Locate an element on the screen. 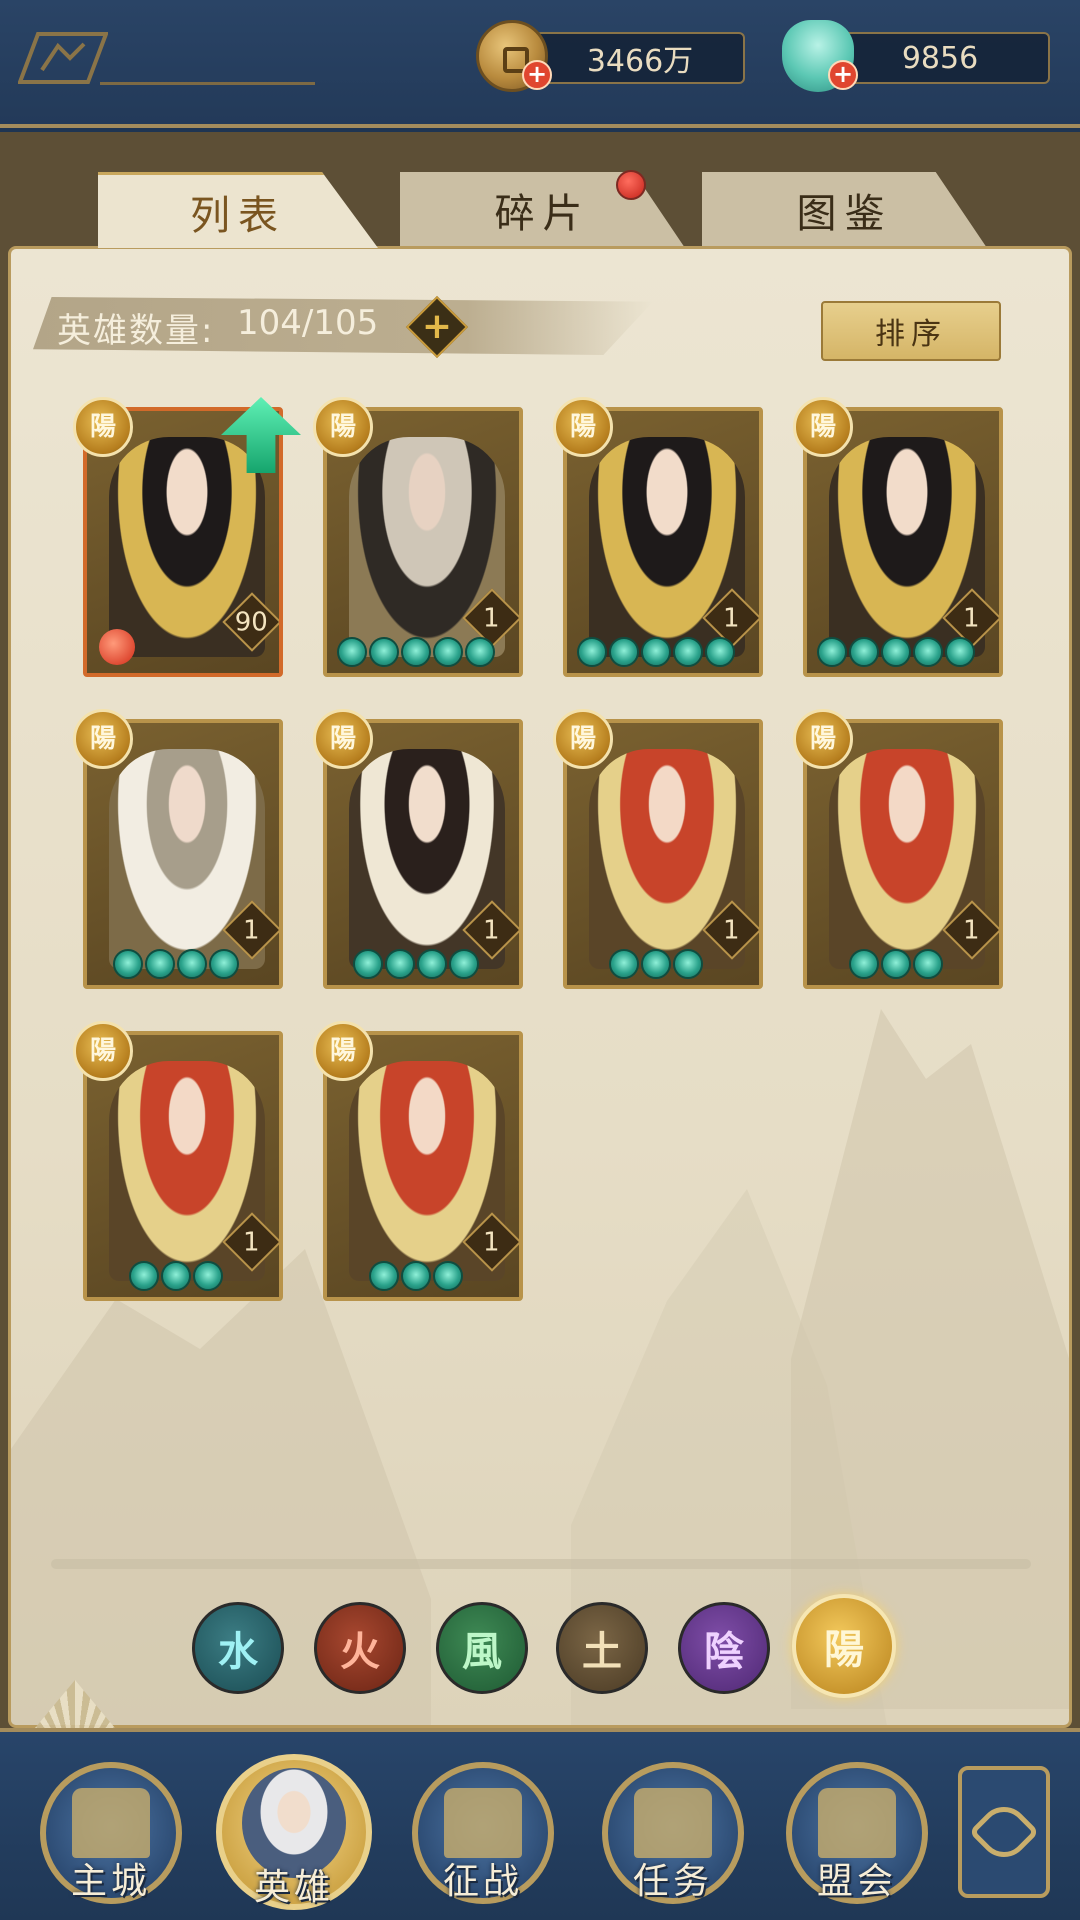  tab-fragments-label: 碎片 is located at coordinates (542, 214).